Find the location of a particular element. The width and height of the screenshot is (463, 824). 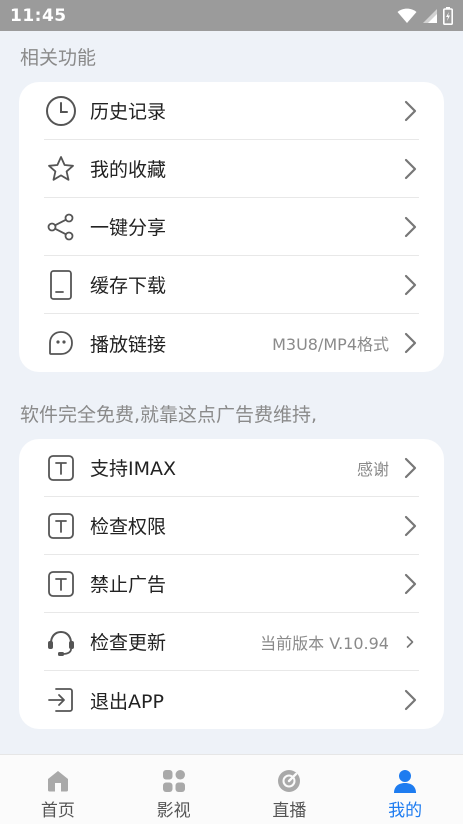

play-link-row: 播放链接 M3U8/MP4格式 is located at coordinates (231, 343).